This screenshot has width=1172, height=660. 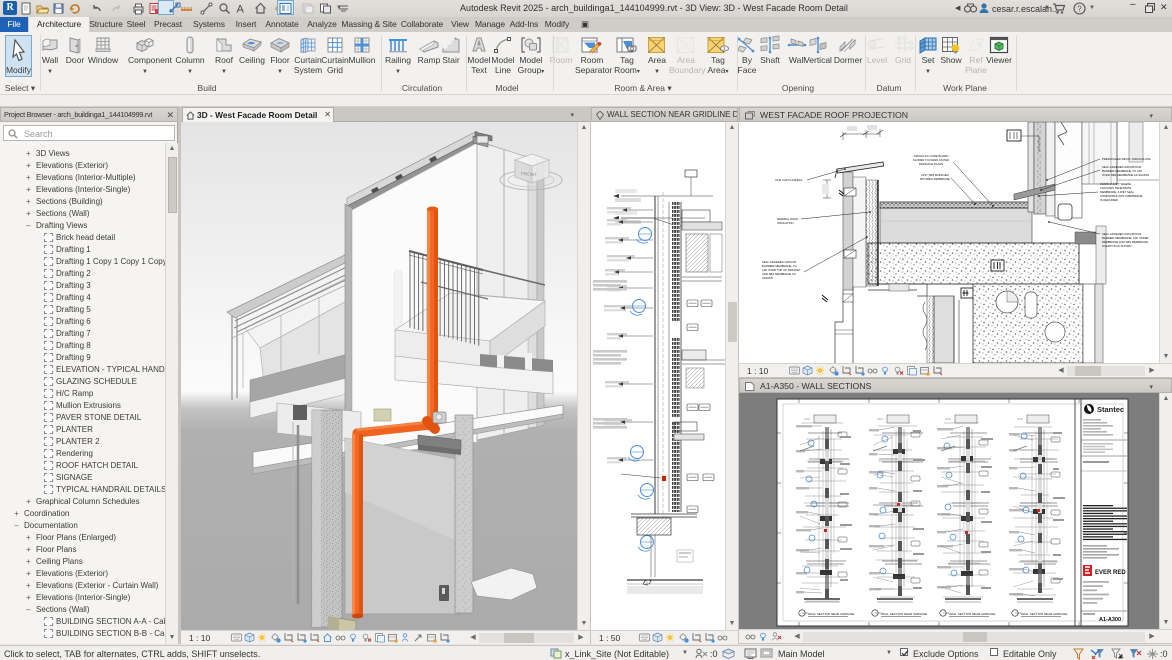 I want to click on svg-text: PREFINISHED METAL THROUGH-WA, so click(x=1126, y=159).